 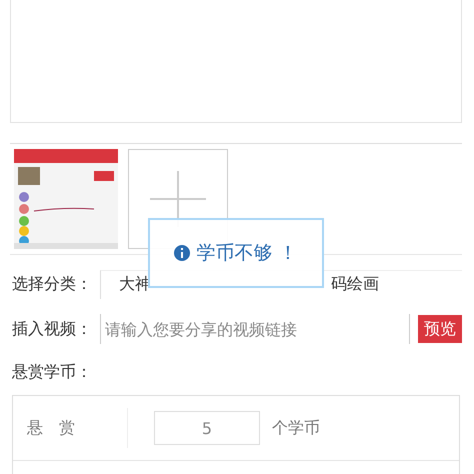 What do you see at coordinates (70, 428) in the screenshot?
I see `row-label: 悬 赏` at bounding box center [70, 428].